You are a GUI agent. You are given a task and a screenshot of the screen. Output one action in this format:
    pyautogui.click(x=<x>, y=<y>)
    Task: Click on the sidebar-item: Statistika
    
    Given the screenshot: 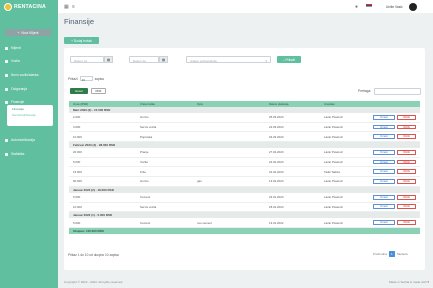 What is the action you would take?
    pyautogui.click(x=14, y=154)
    